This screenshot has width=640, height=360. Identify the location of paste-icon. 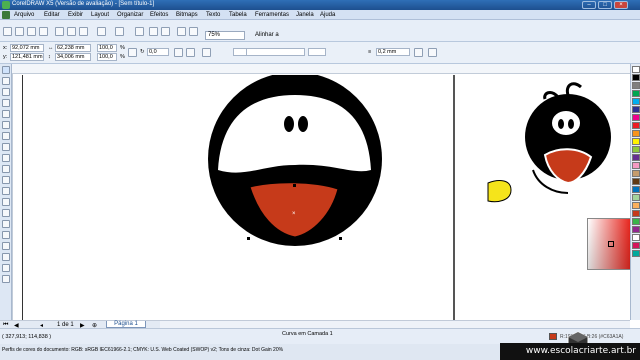
(83, 31).